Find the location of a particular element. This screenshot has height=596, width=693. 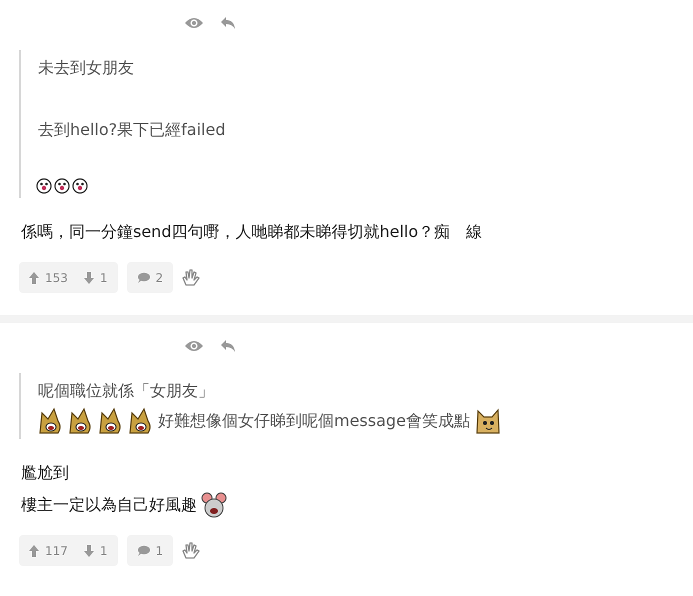

post-text: 尷尬到 is located at coordinates (45, 473).